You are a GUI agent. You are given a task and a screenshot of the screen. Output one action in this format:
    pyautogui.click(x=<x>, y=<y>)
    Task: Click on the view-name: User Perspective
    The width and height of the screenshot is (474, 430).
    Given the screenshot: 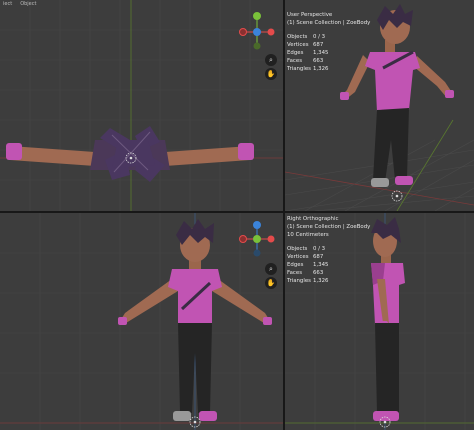 What is the action you would take?
    pyautogui.click(x=310, y=15)
    